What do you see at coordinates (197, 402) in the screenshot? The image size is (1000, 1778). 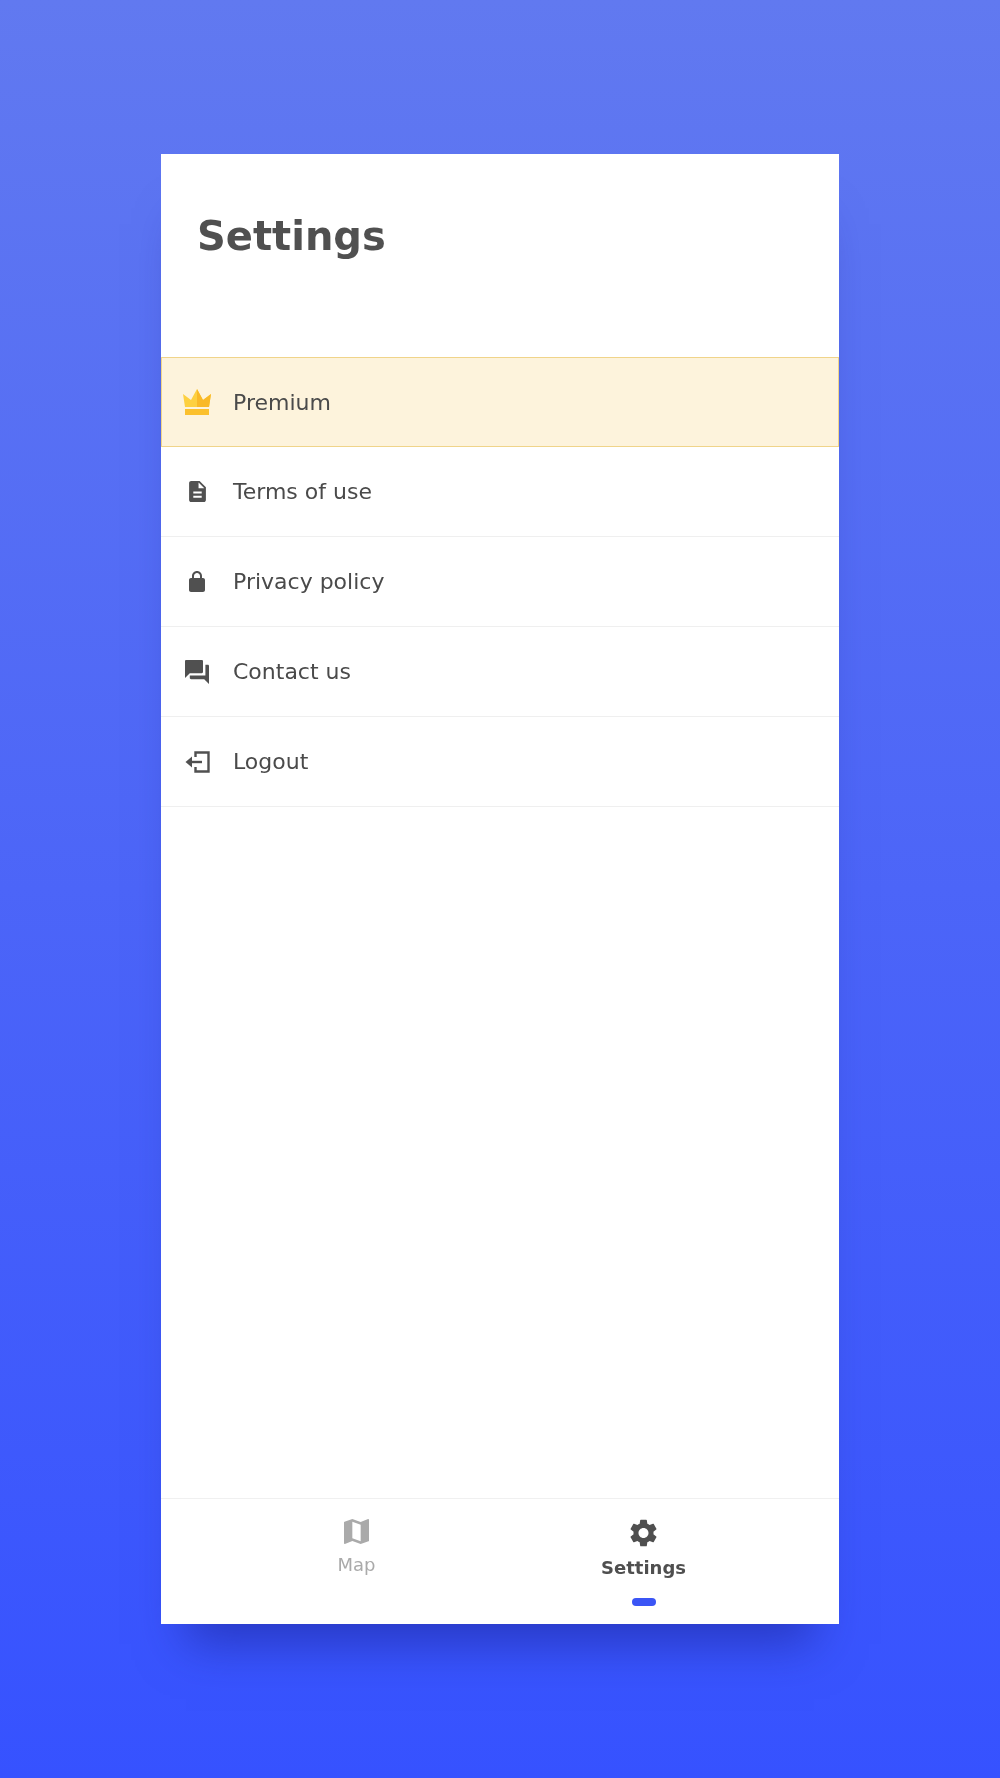 I see `crown-icon` at bounding box center [197, 402].